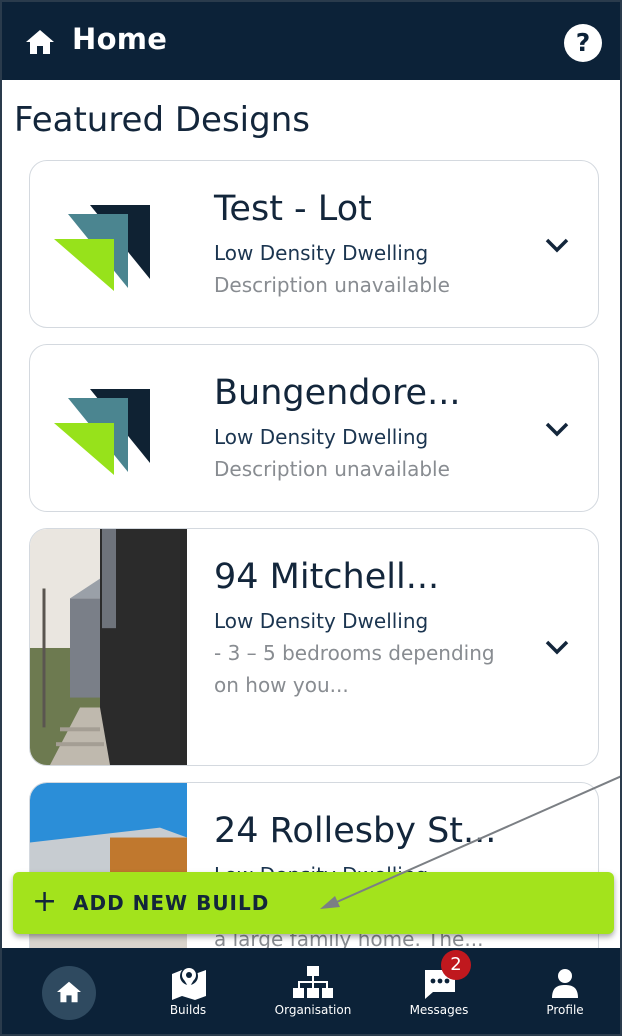 The height and width of the screenshot is (1036, 622). Describe the element at coordinates (45, 901) in the screenshot. I see `plus-icon: +` at that location.